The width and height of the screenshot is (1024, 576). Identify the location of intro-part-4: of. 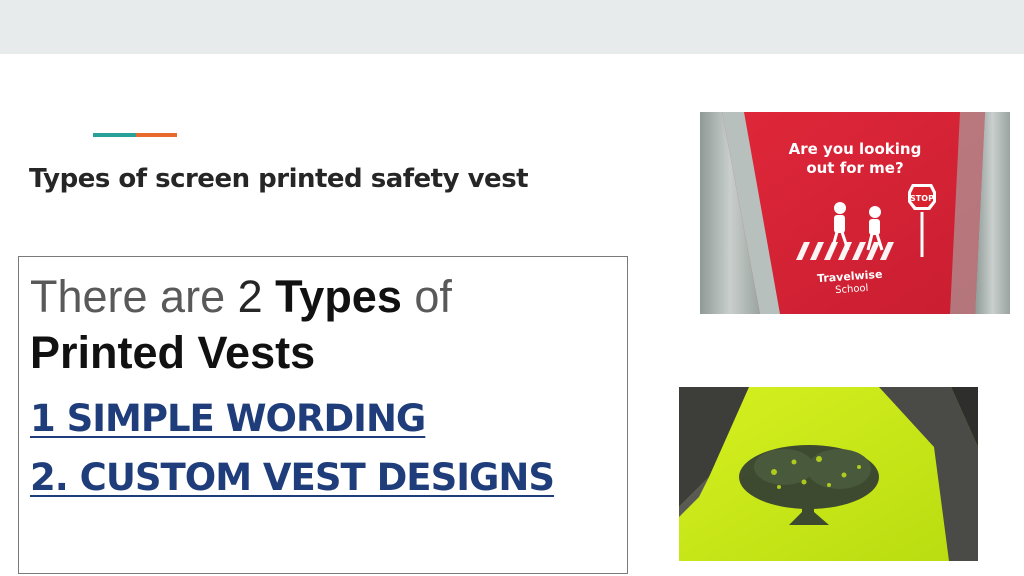
(426, 296).